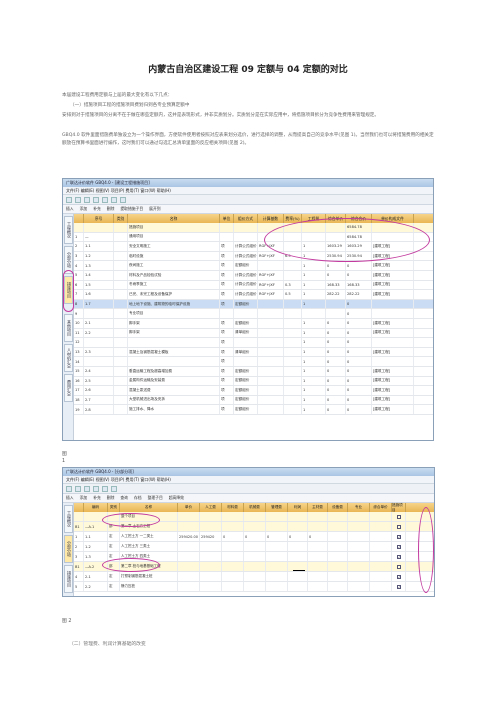 This screenshot has height=702, width=496. What do you see at coordinates (84, 209) in the screenshot?
I see `add-button: 添加` at bounding box center [84, 209].